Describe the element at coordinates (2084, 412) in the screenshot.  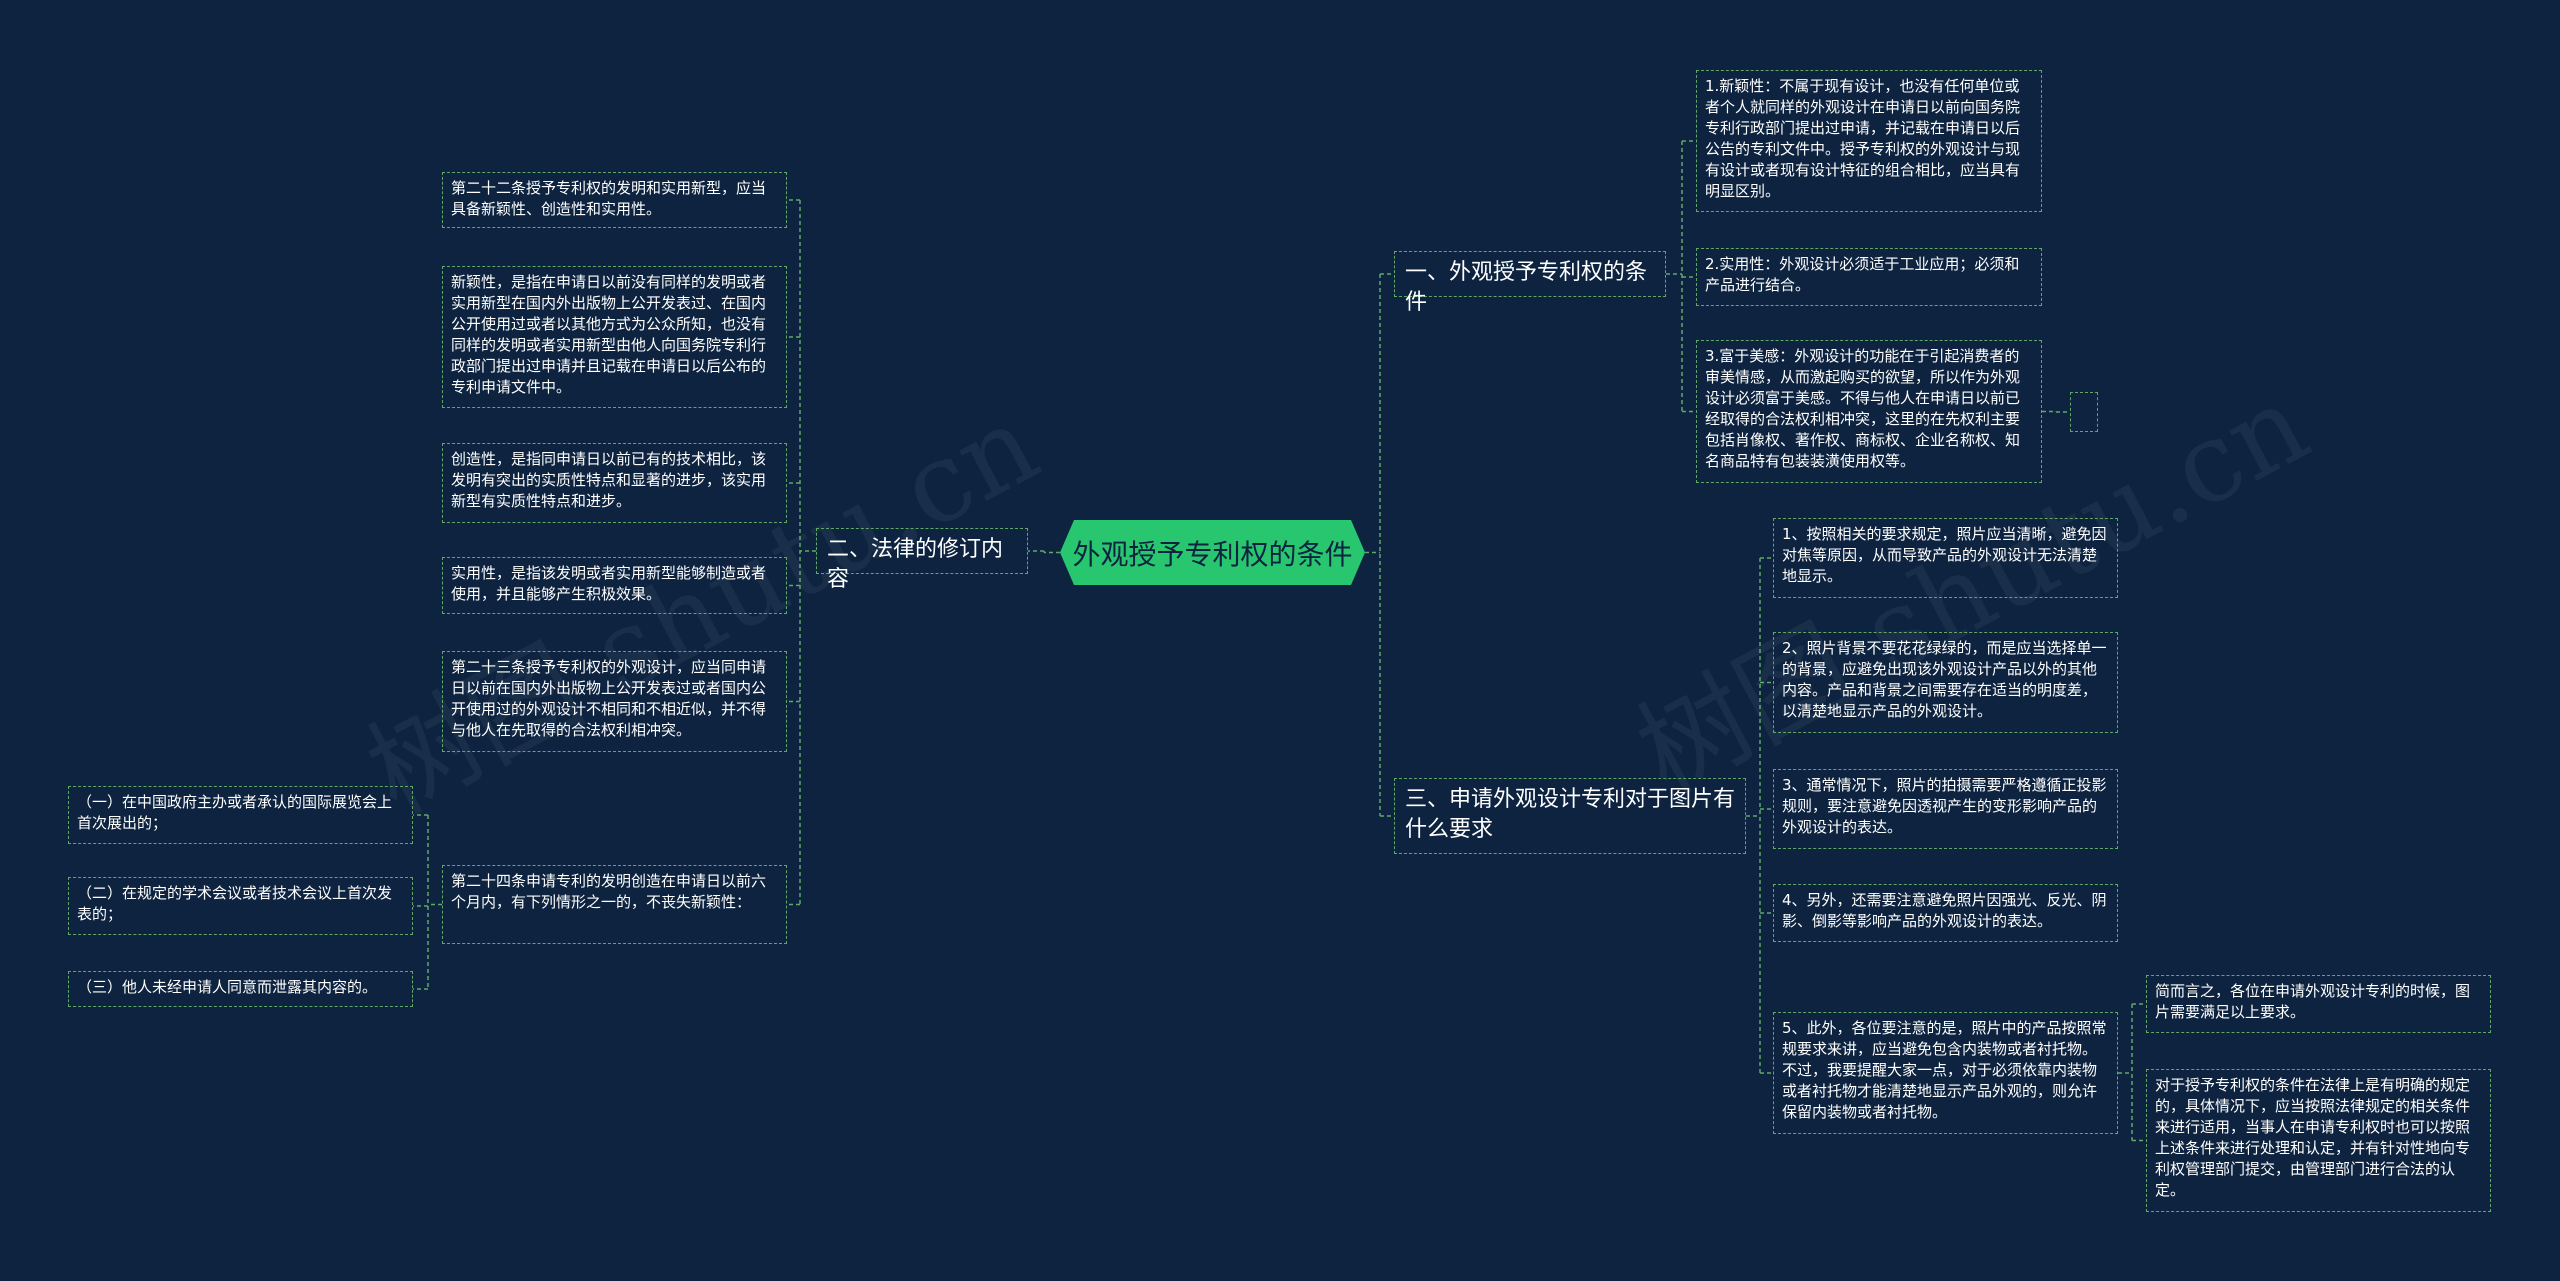
I see `empty-topic-node` at that location.